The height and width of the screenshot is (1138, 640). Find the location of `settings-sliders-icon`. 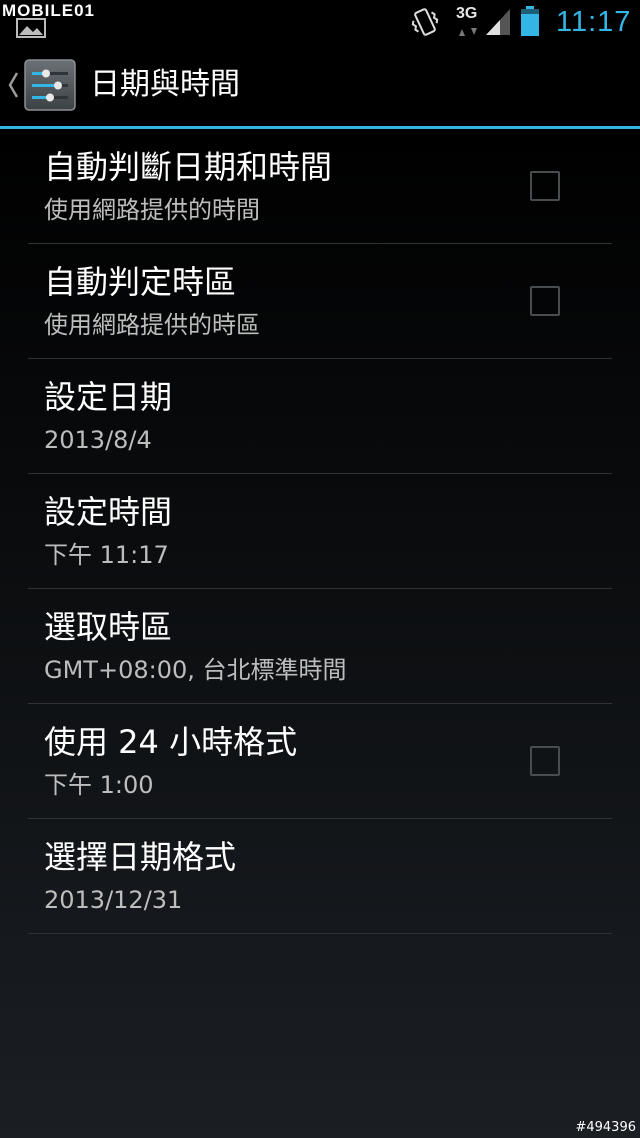

settings-sliders-icon is located at coordinates (50, 85).